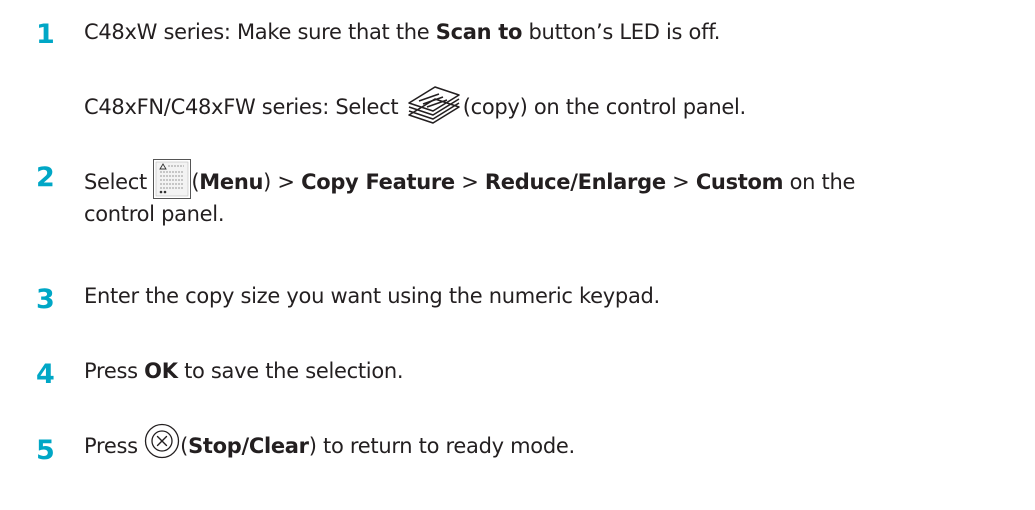 The width and height of the screenshot is (1035, 510). What do you see at coordinates (378, 182) in the screenshot?
I see `copy-feature-label: Copy Feature` at bounding box center [378, 182].